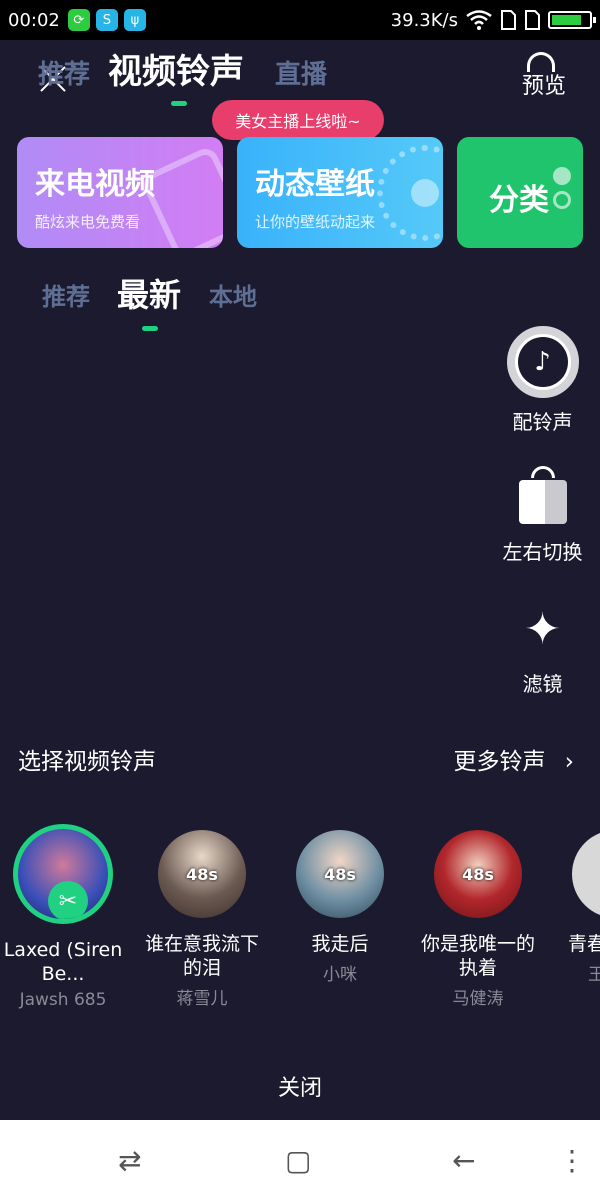 The image size is (600, 1200). I want to click on ringtone-cover: ✂, so click(63, 874).